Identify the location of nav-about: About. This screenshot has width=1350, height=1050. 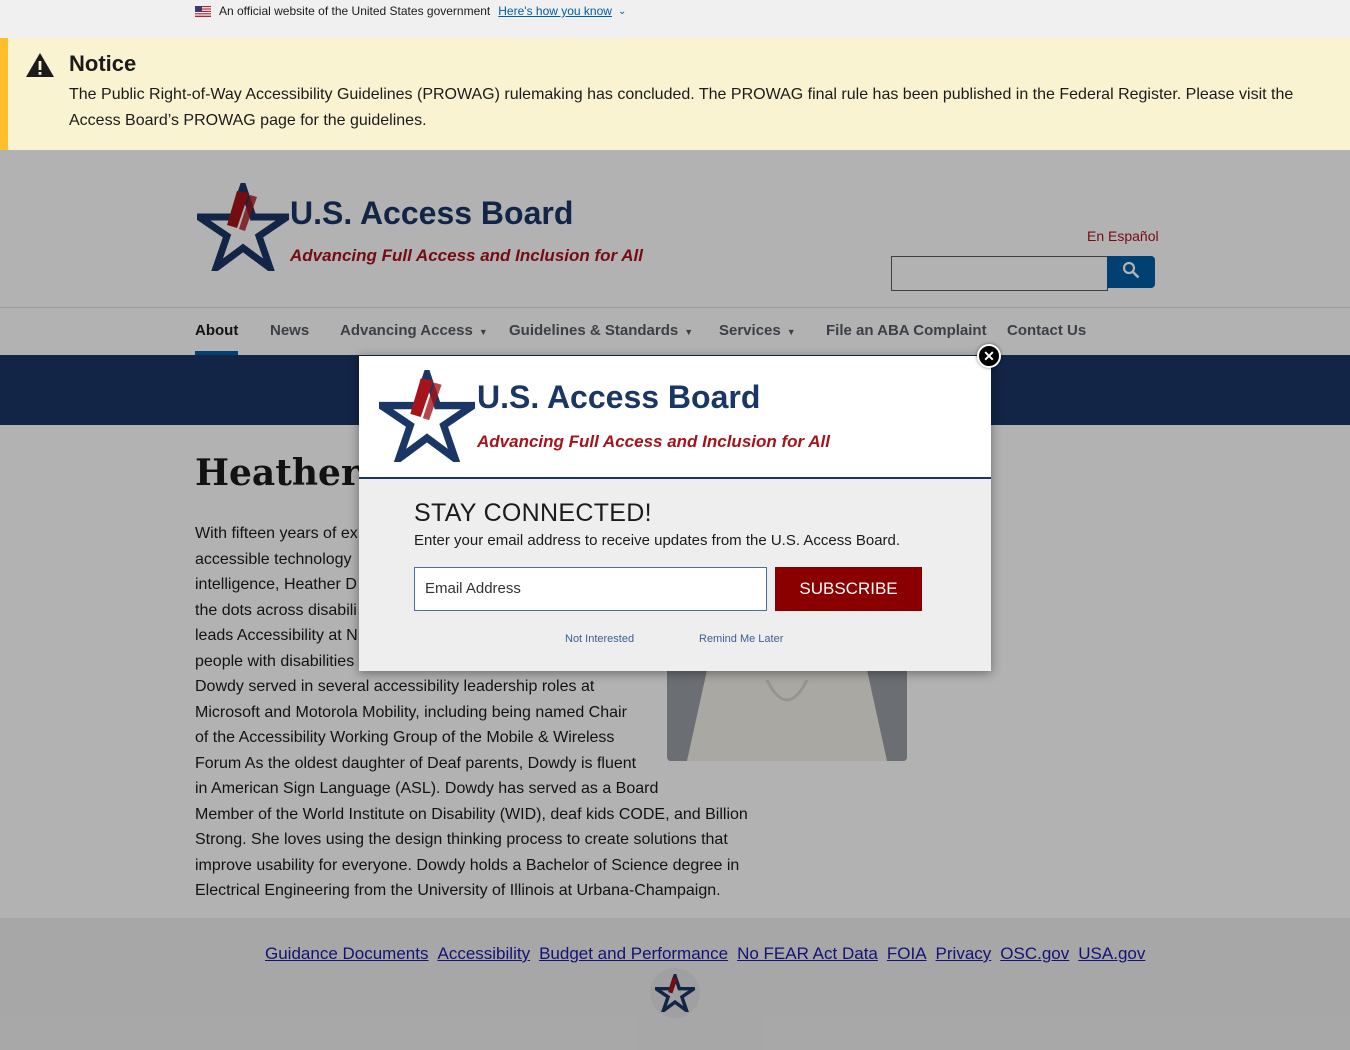
(216, 330).